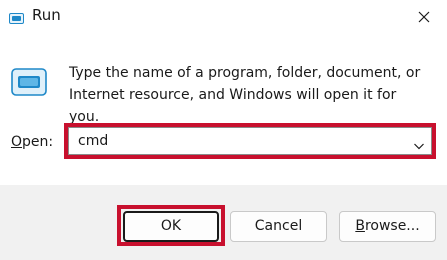 The height and width of the screenshot is (260, 447). I want to click on close-icon, so click(424, 17).